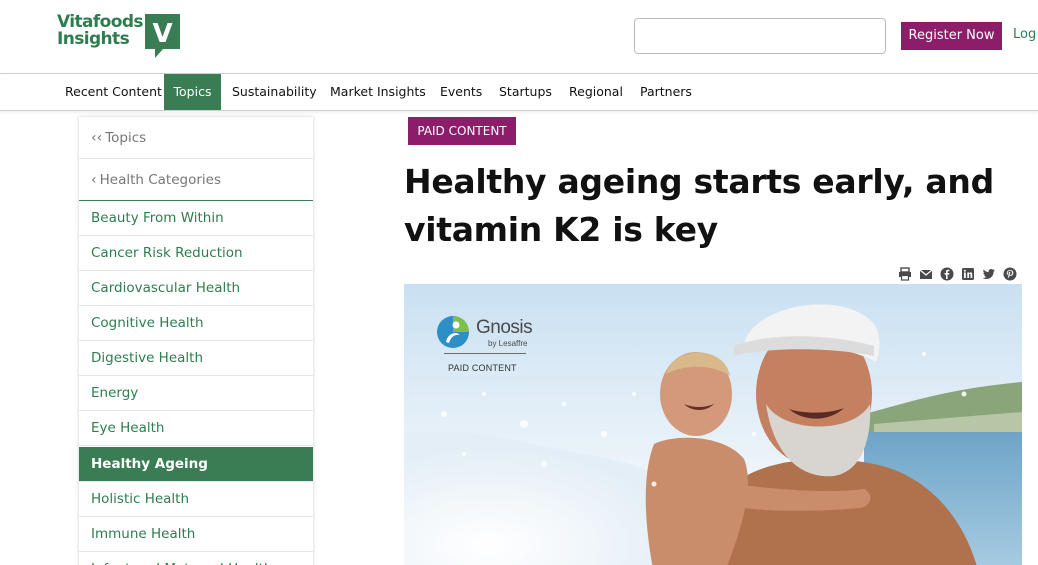  What do you see at coordinates (113, 92) in the screenshot?
I see `nav-item-recent-content: Recent Content` at bounding box center [113, 92].